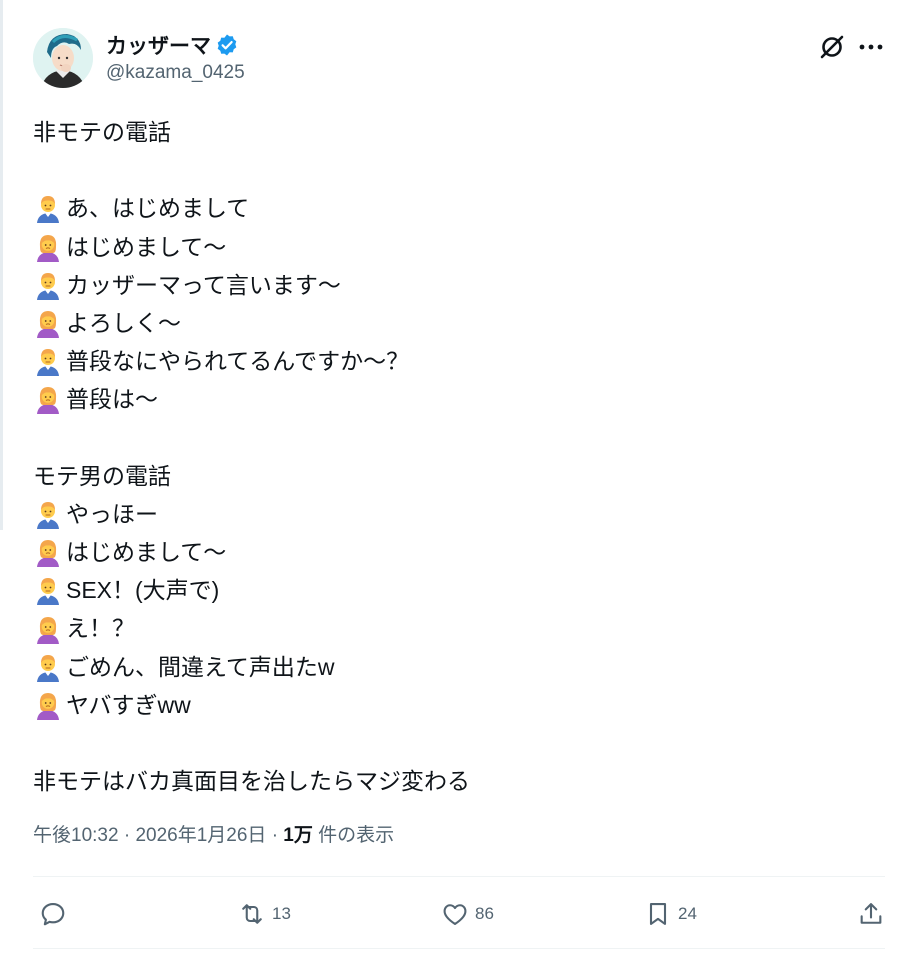 The height and width of the screenshot is (953, 909). What do you see at coordinates (1, 265) in the screenshot?
I see `left-edge` at bounding box center [1, 265].